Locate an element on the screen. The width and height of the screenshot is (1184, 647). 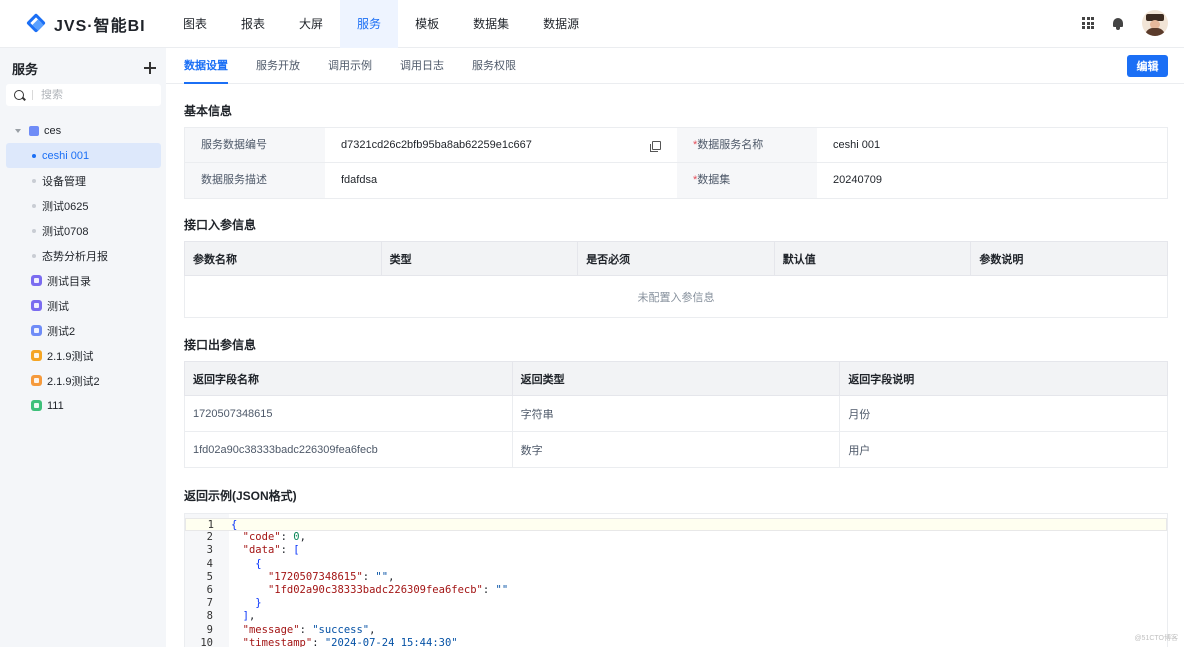
tree-node-label: 111 is located at coordinates (55, 405).